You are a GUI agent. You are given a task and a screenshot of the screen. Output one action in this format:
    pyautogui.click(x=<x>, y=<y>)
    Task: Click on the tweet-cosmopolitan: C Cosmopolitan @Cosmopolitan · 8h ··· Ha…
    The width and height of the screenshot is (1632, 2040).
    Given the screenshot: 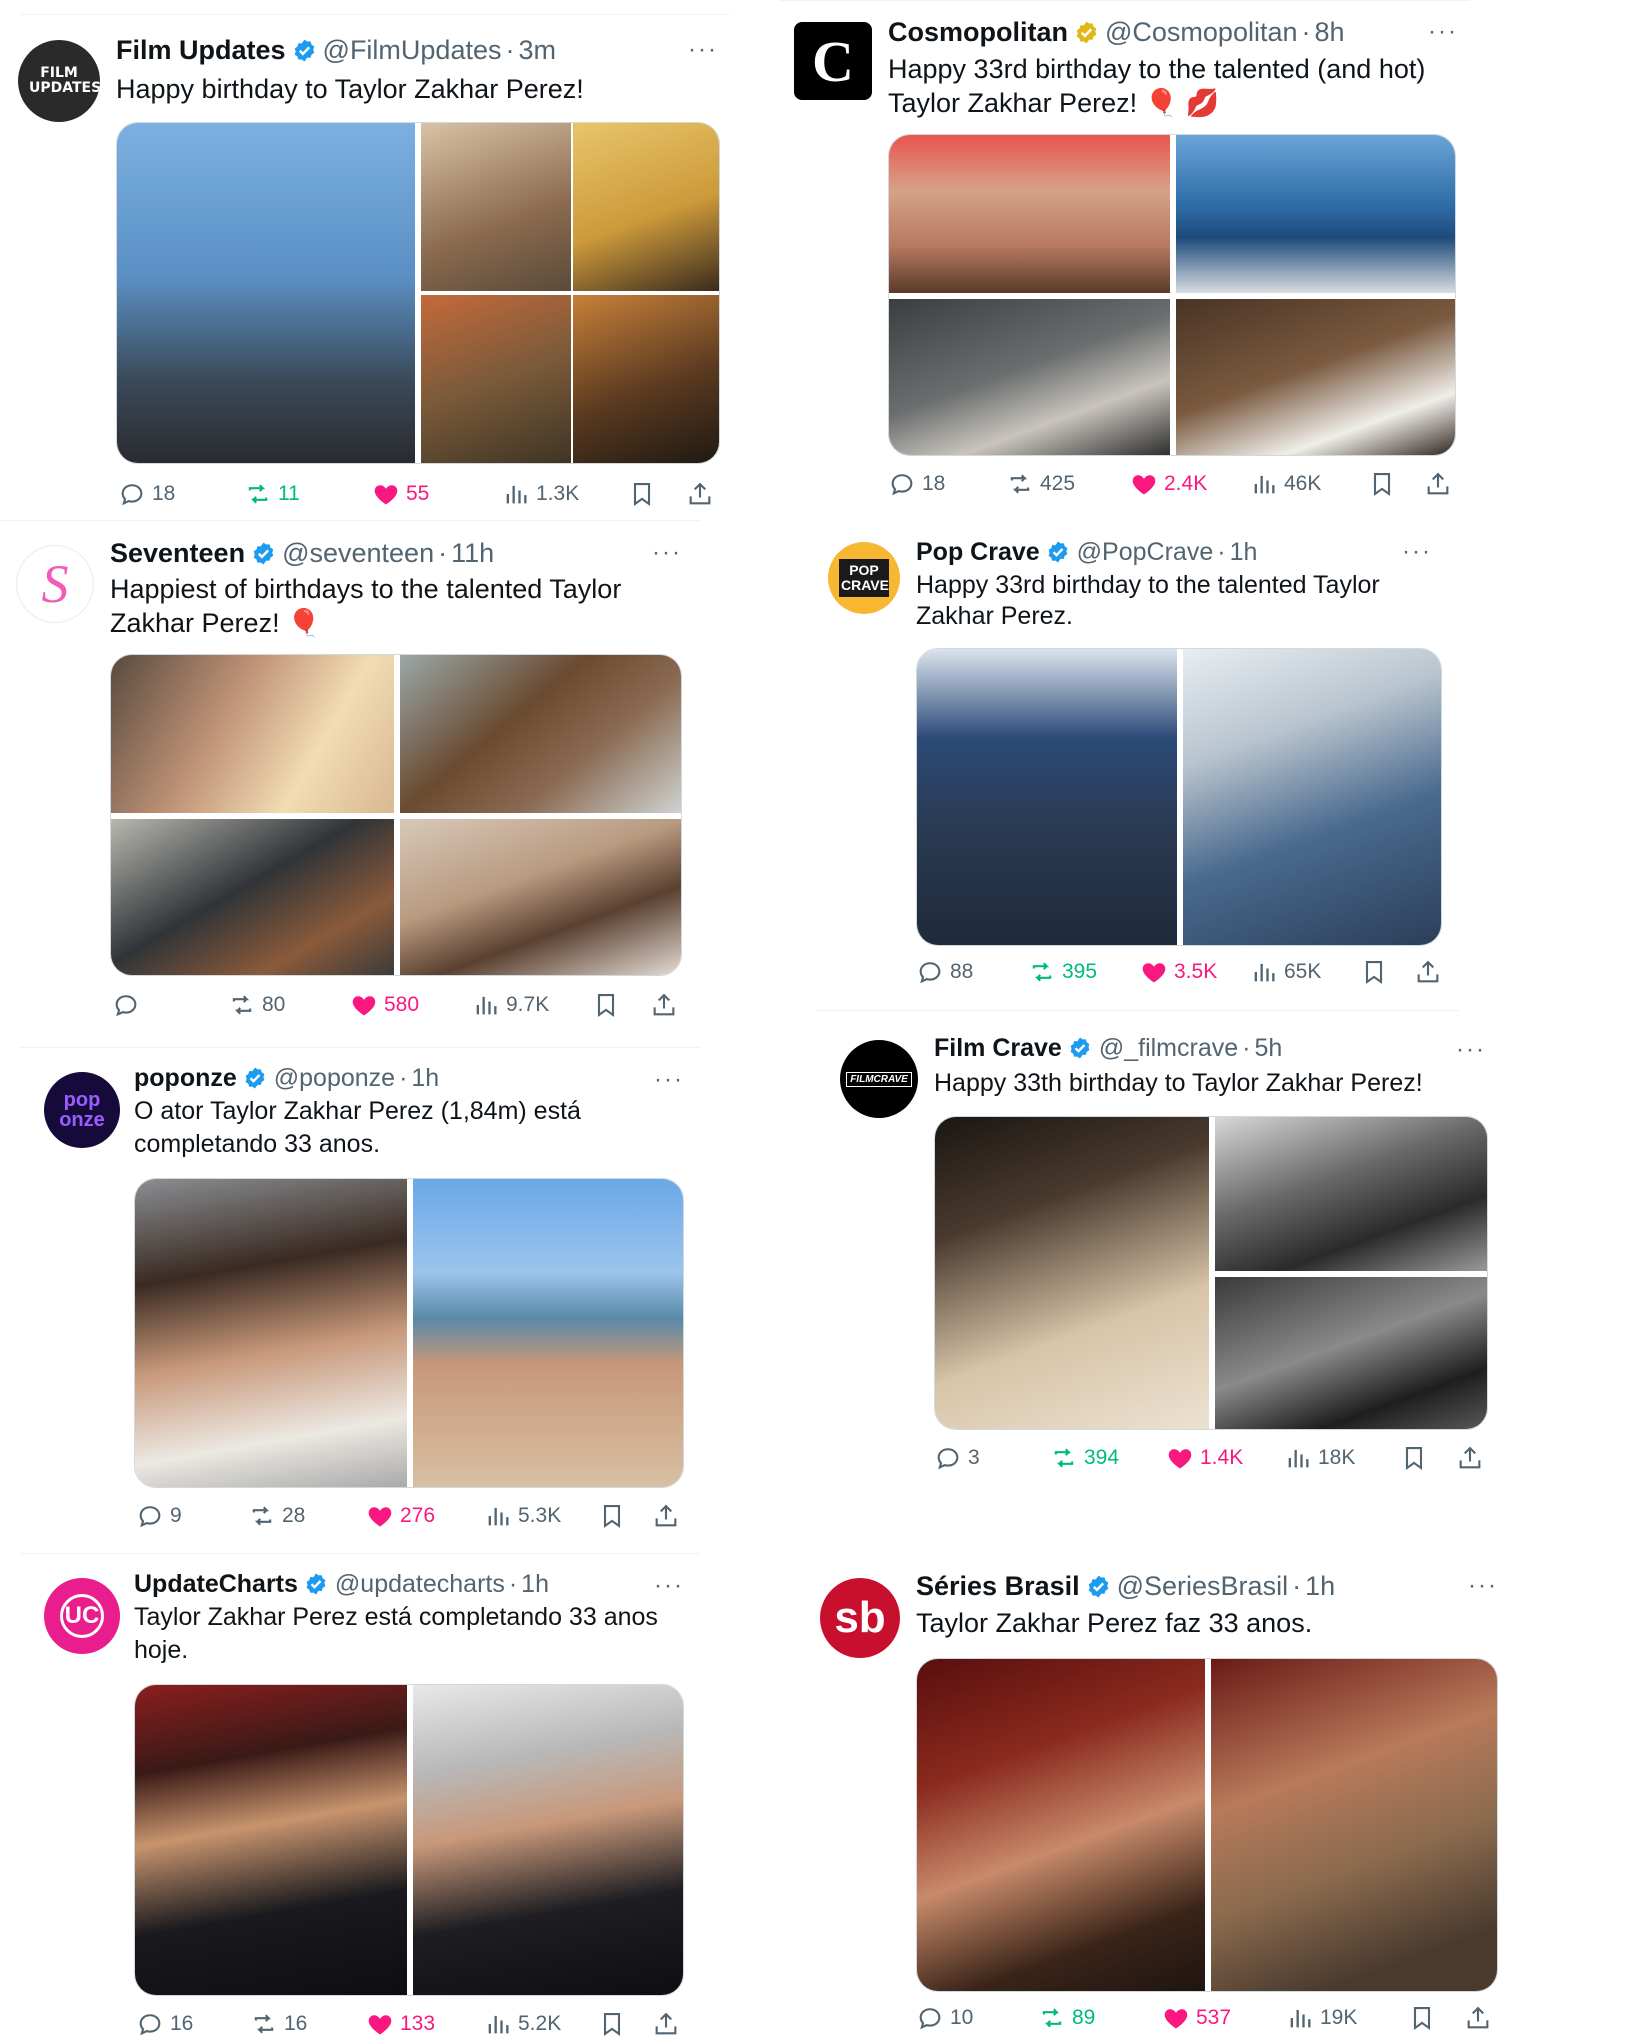 What is the action you would take?
    pyautogui.click(x=1150, y=255)
    